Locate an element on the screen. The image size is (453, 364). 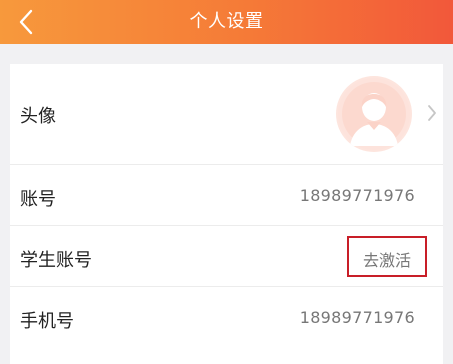
default-user-avatar-icon is located at coordinates (374, 114).